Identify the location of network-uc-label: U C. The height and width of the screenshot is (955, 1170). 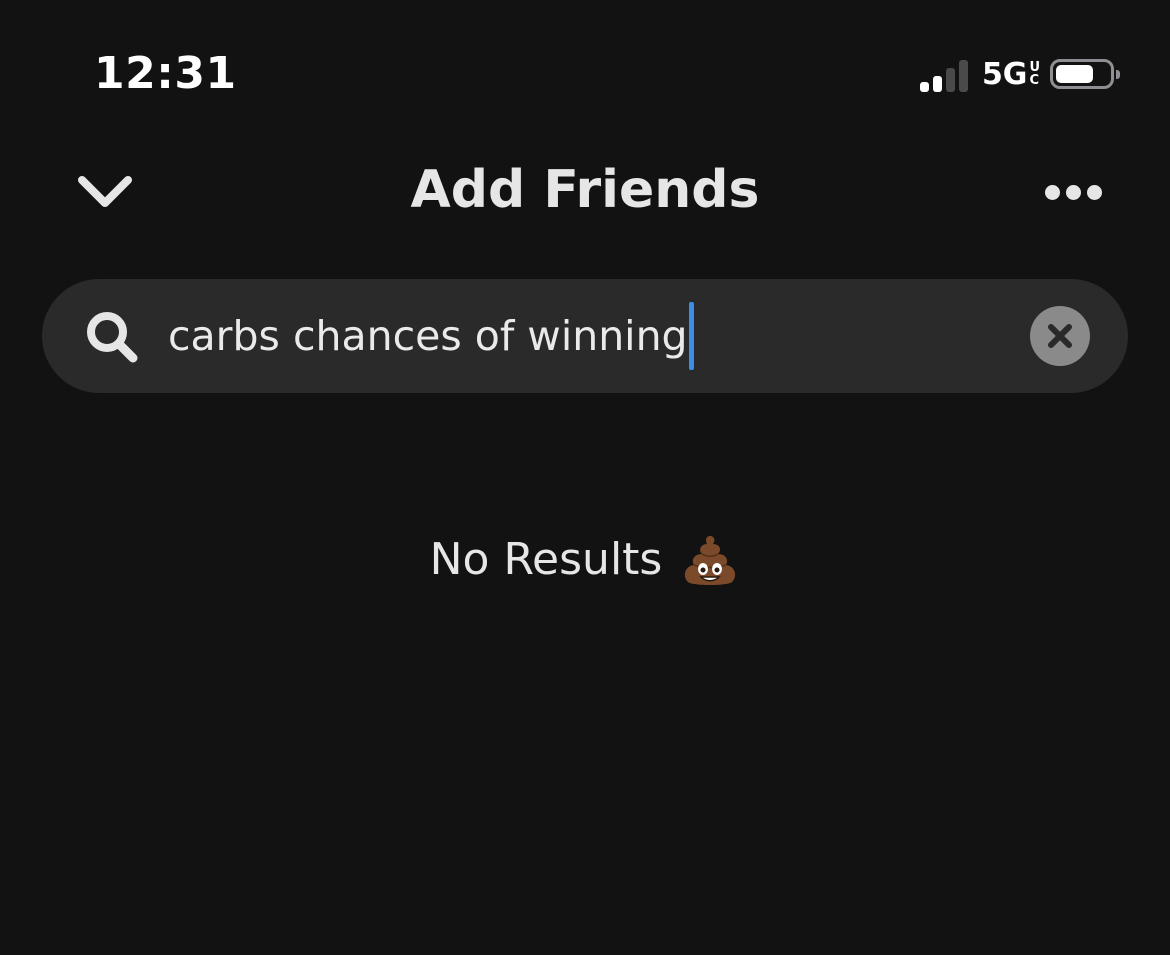
(1034, 74).